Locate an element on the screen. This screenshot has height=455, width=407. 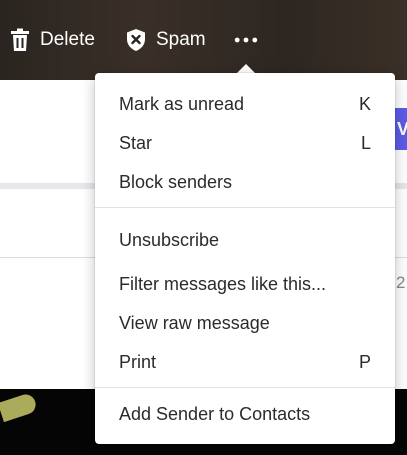
menu-item-block-senders: Block senders is located at coordinates (245, 182).